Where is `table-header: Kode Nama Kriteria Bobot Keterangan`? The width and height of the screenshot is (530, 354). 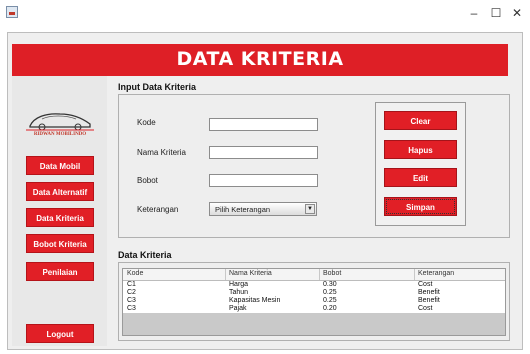 table-header: Kode Nama Kriteria Bobot Keterangan is located at coordinates (314, 275).